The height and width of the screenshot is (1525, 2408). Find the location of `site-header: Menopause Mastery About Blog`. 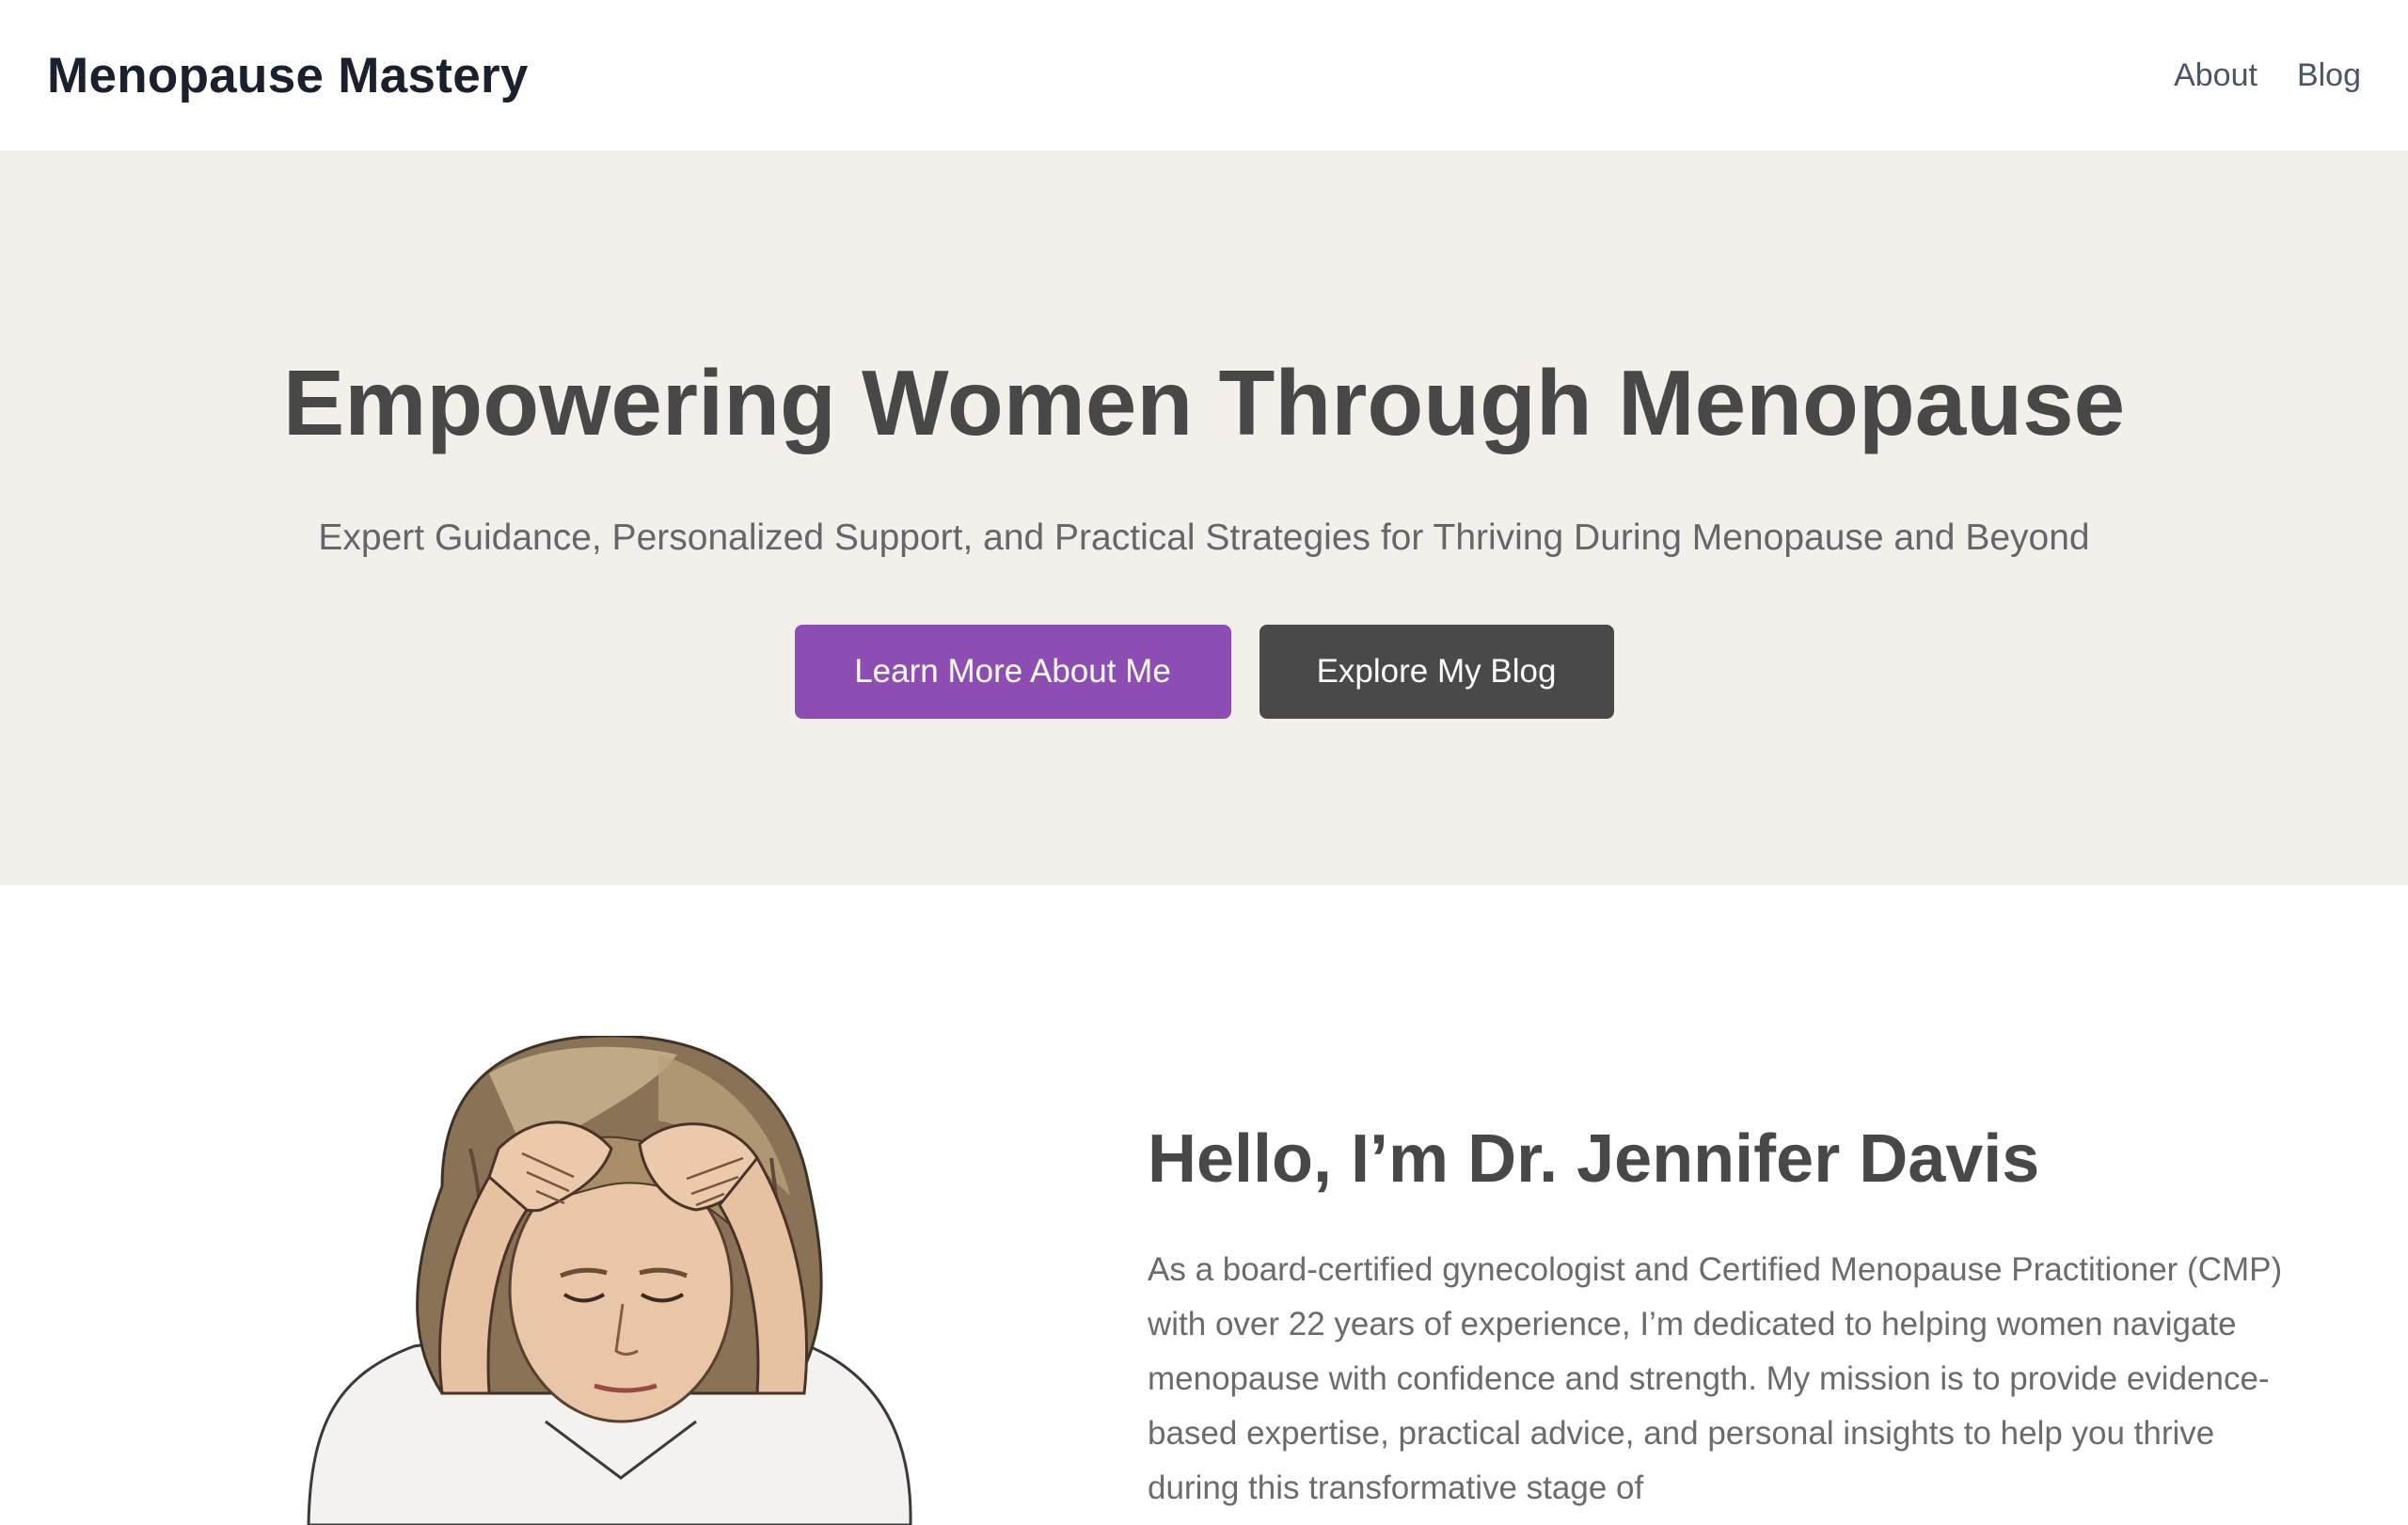

site-header: Menopause Mastery About Blog is located at coordinates (1204, 75).